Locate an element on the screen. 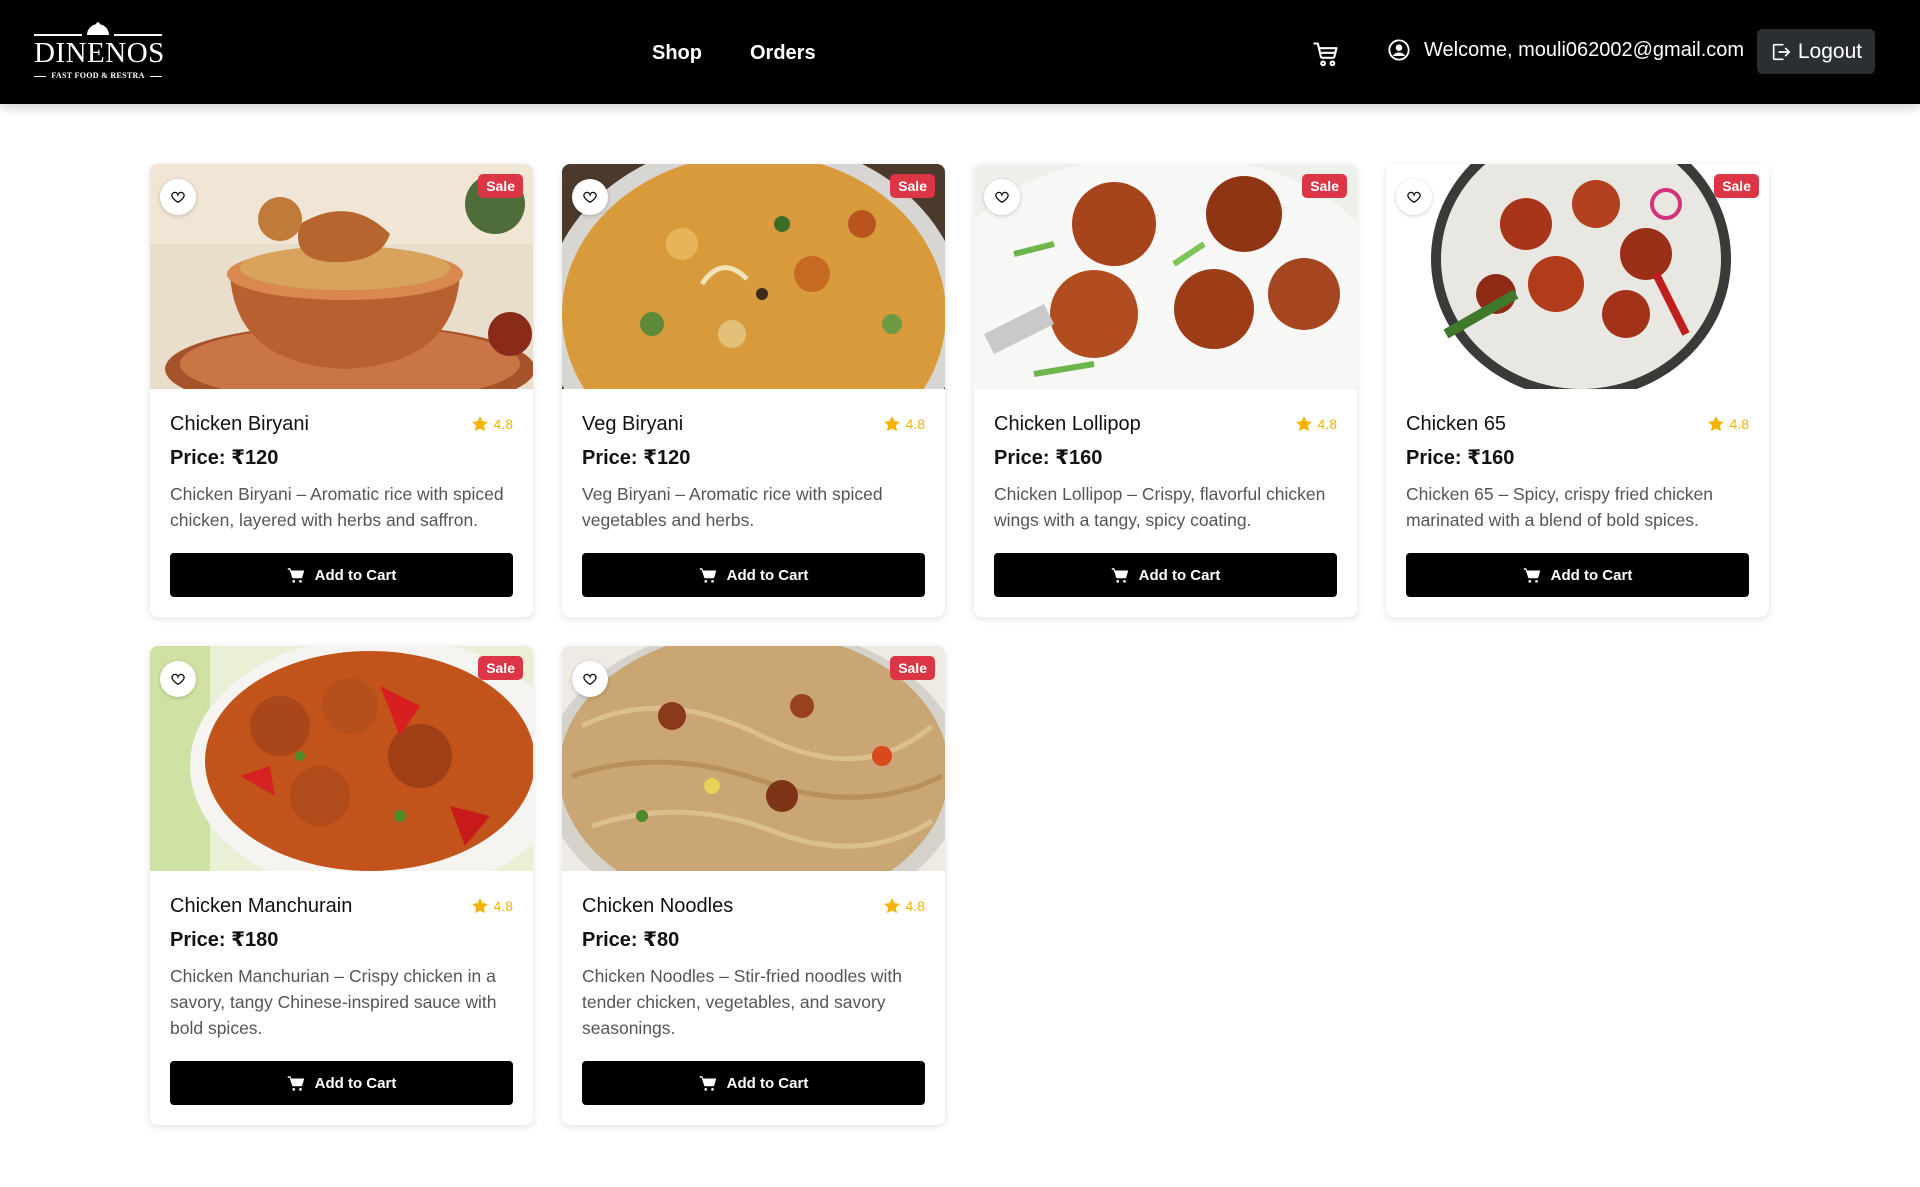 This screenshot has height=1187, width=1920. product-name: Veg Biryani is located at coordinates (632, 424).